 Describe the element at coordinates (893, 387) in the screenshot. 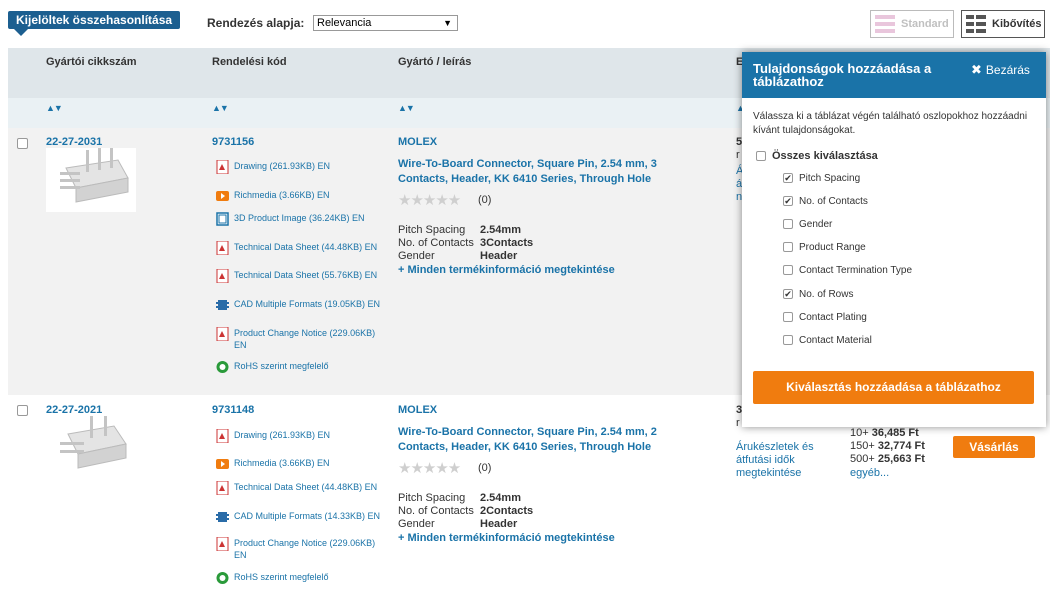

I see `add-selection-button: Kiválasztás hozzáadása a táblázathoz` at that location.